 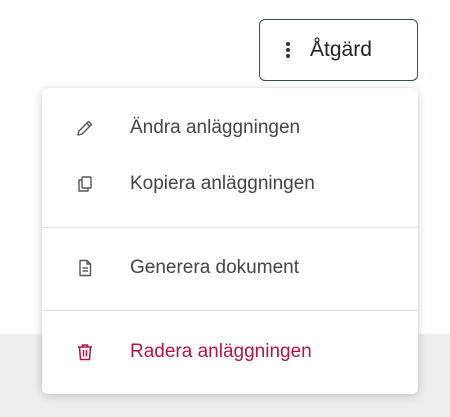 What do you see at coordinates (221, 351) in the screenshot?
I see `menu-item-delete-label: Radera anläggningen` at bounding box center [221, 351].